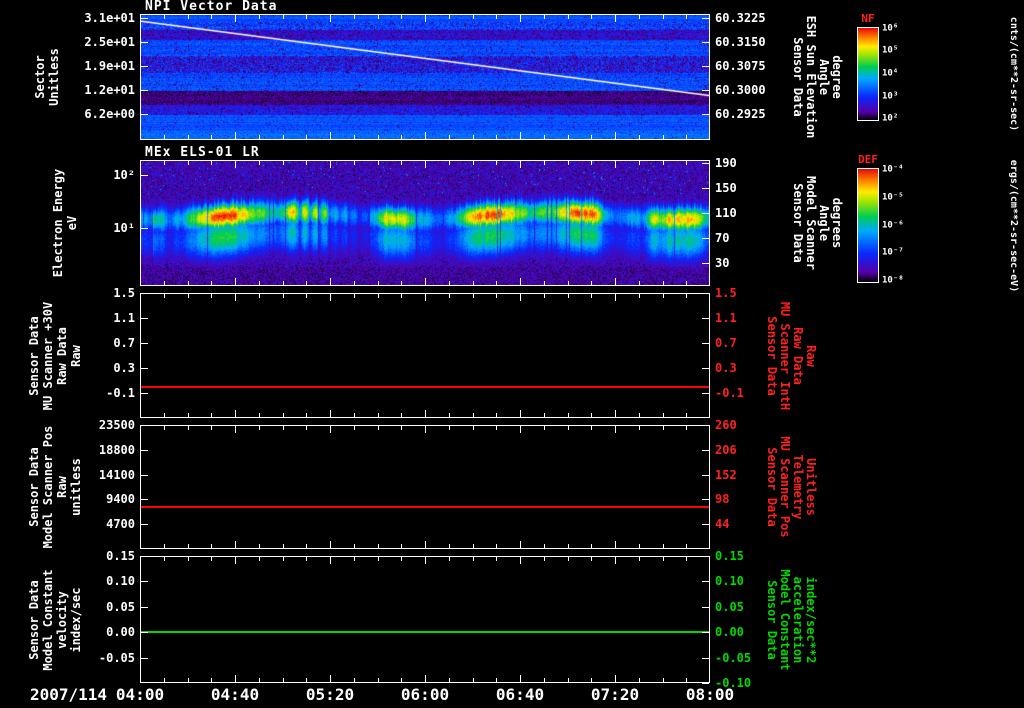  What do you see at coordinates (868, 74) in the screenshot?
I see `colorbar-gradient` at bounding box center [868, 74].